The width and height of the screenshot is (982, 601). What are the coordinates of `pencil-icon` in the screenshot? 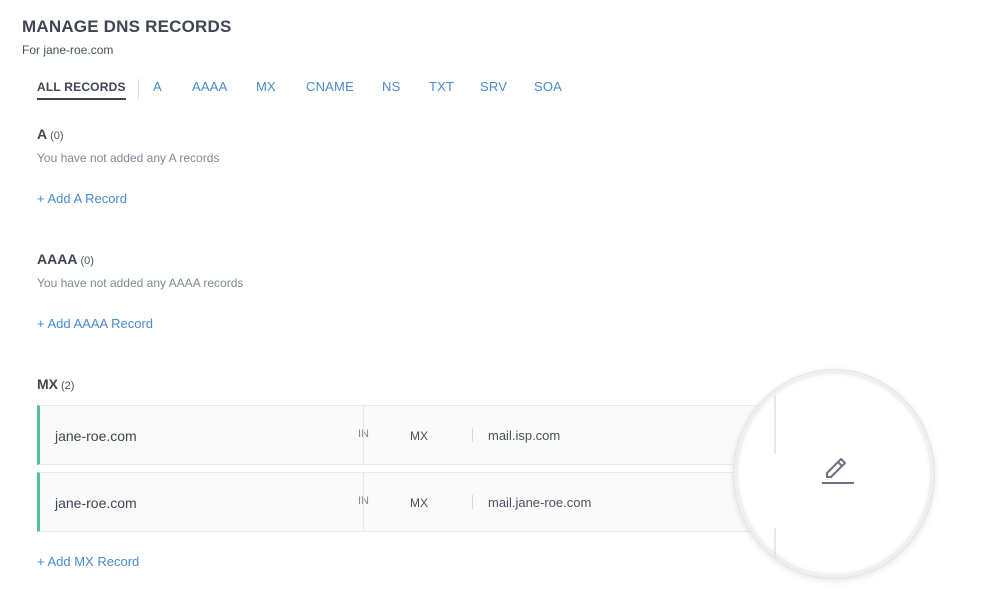 It's located at (838, 470).